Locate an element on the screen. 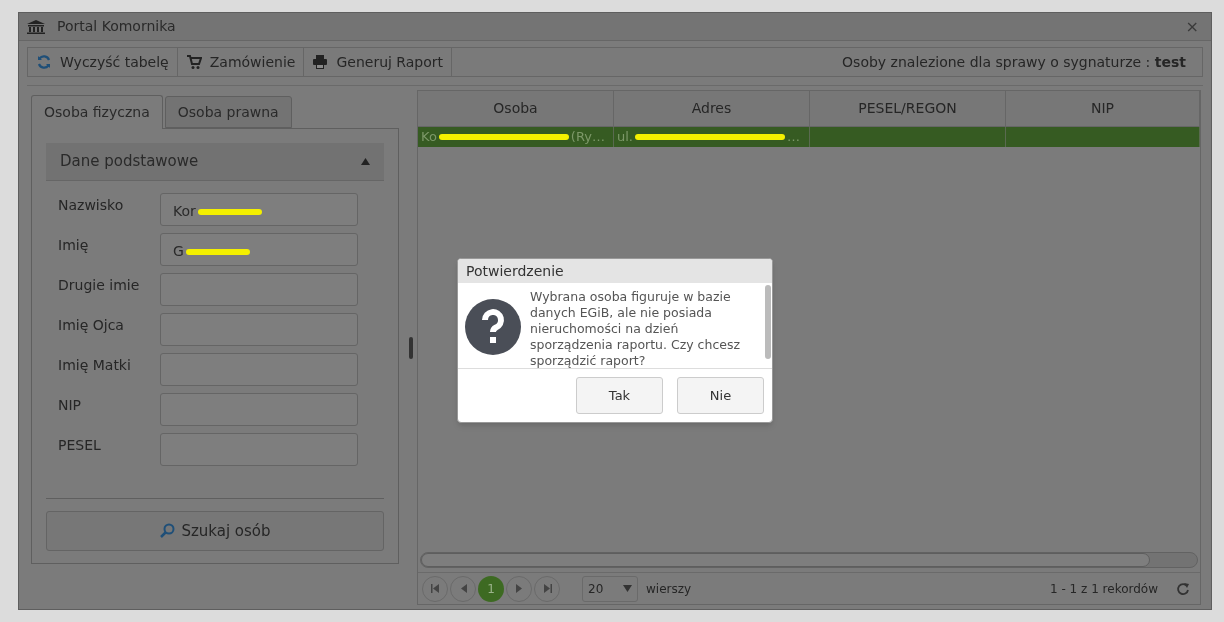 The image size is (1224, 622). skip-back-icon is located at coordinates (435, 588).